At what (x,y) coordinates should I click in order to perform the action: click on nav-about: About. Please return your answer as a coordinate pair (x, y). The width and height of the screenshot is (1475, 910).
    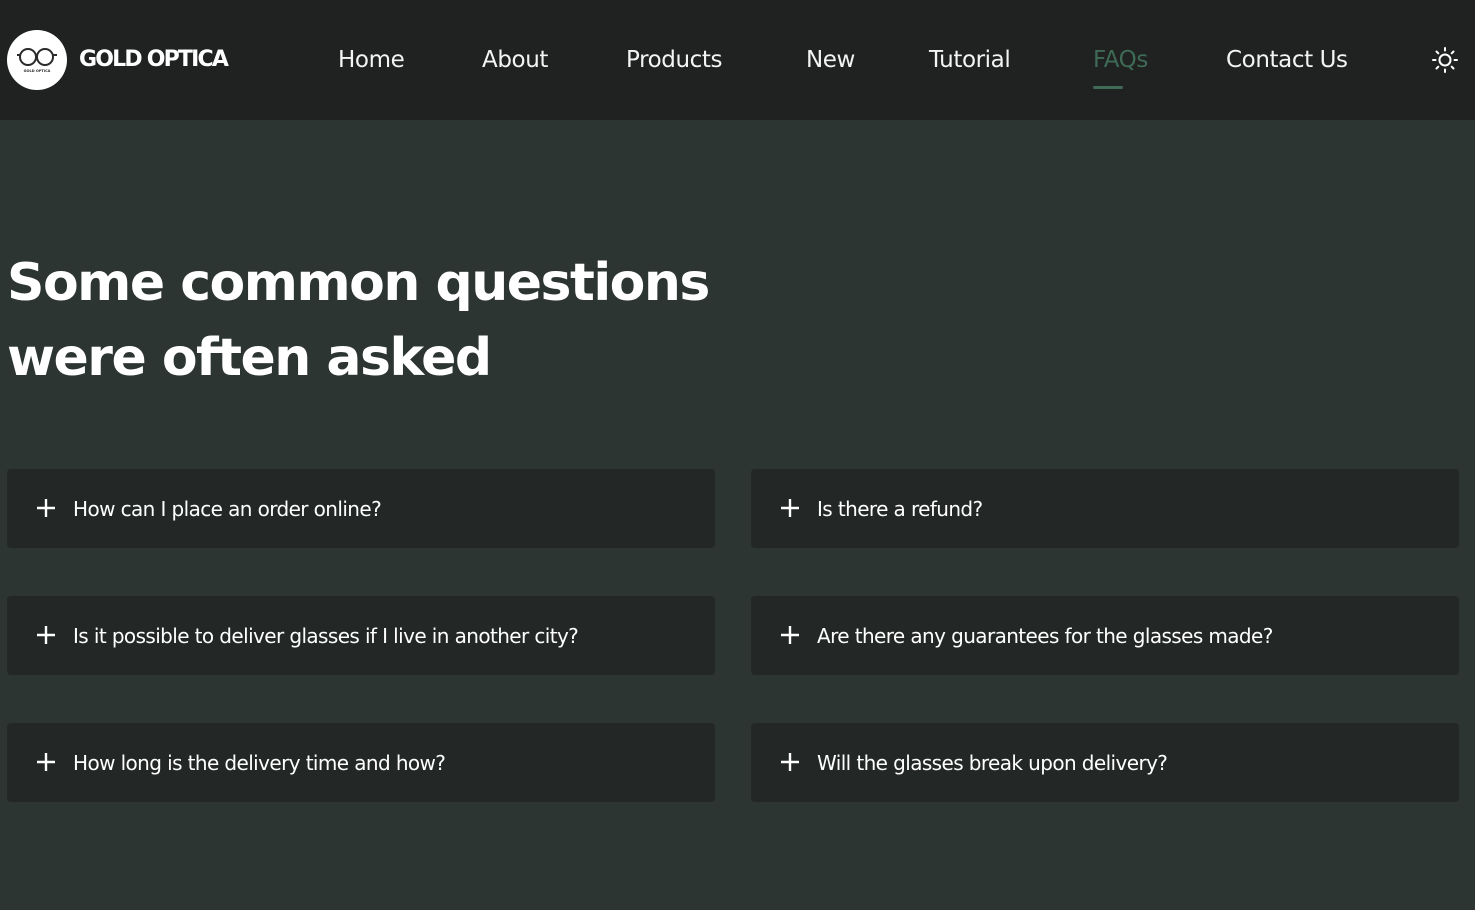
    Looking at the image, I should click on (515, 60).